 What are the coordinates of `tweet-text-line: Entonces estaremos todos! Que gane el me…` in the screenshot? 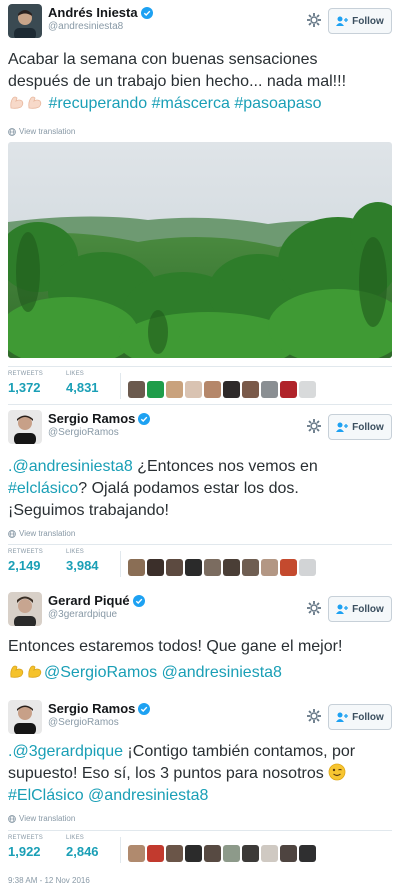 It's located at (175, 646).